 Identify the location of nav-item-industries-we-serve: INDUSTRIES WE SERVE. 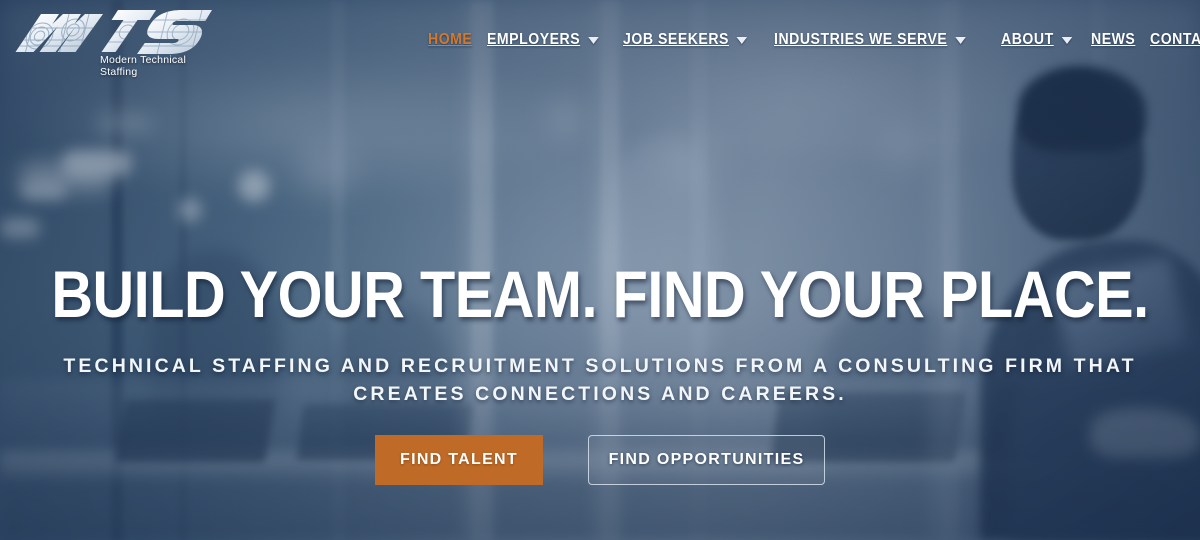
(870, 40).